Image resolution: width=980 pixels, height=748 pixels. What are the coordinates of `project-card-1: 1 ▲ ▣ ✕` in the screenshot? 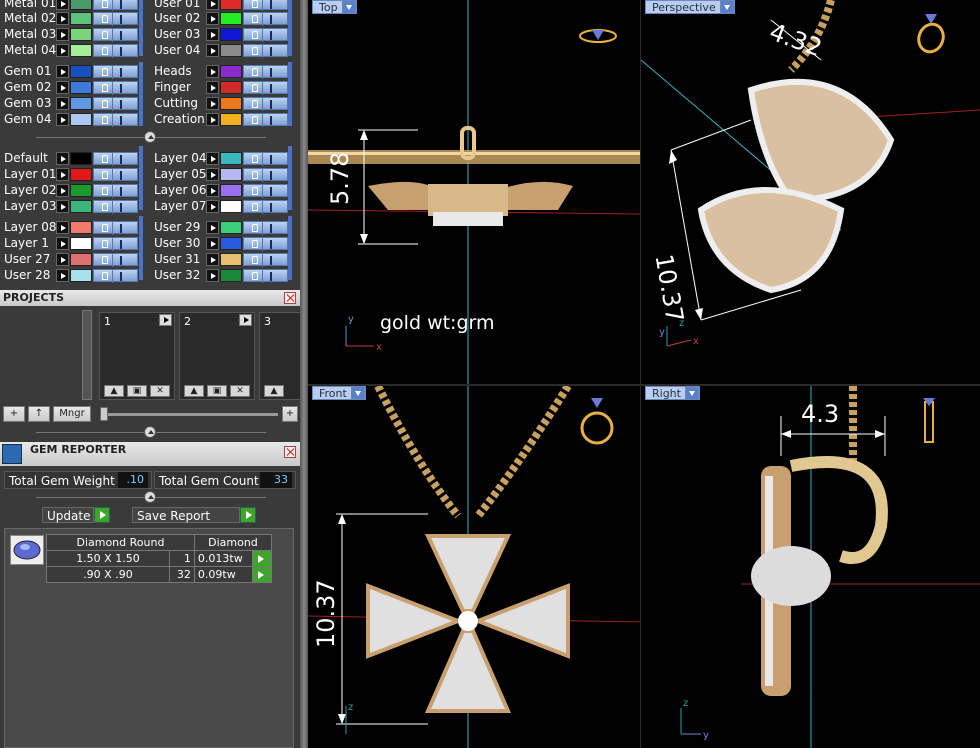 It's located at (137, 356).